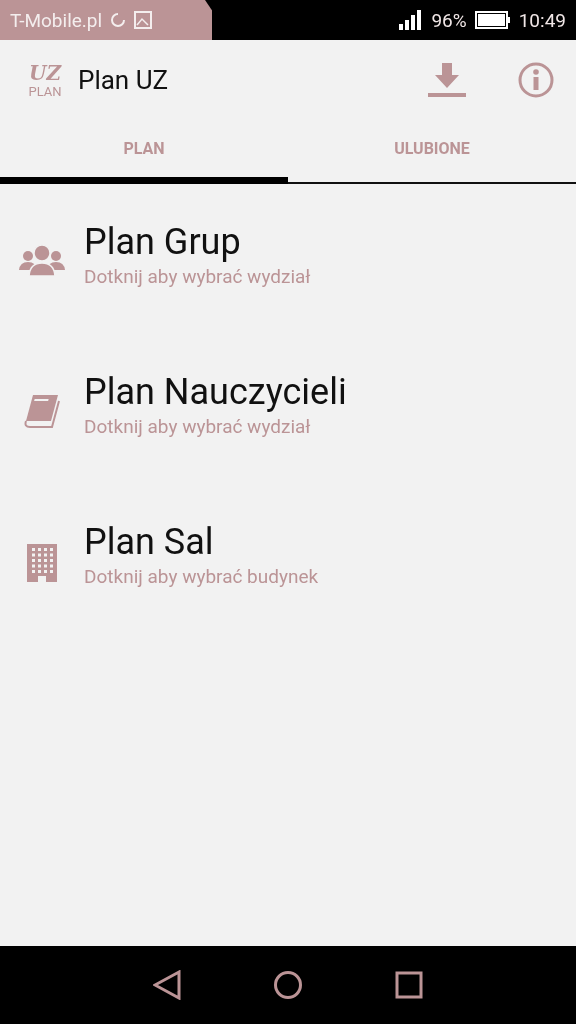 This screenshot has height=1024, width=576. What do you see at coordinates (123, 80) in the screenshot?
I see `app-title: Plan UZ` at bounding box center [123, 80].